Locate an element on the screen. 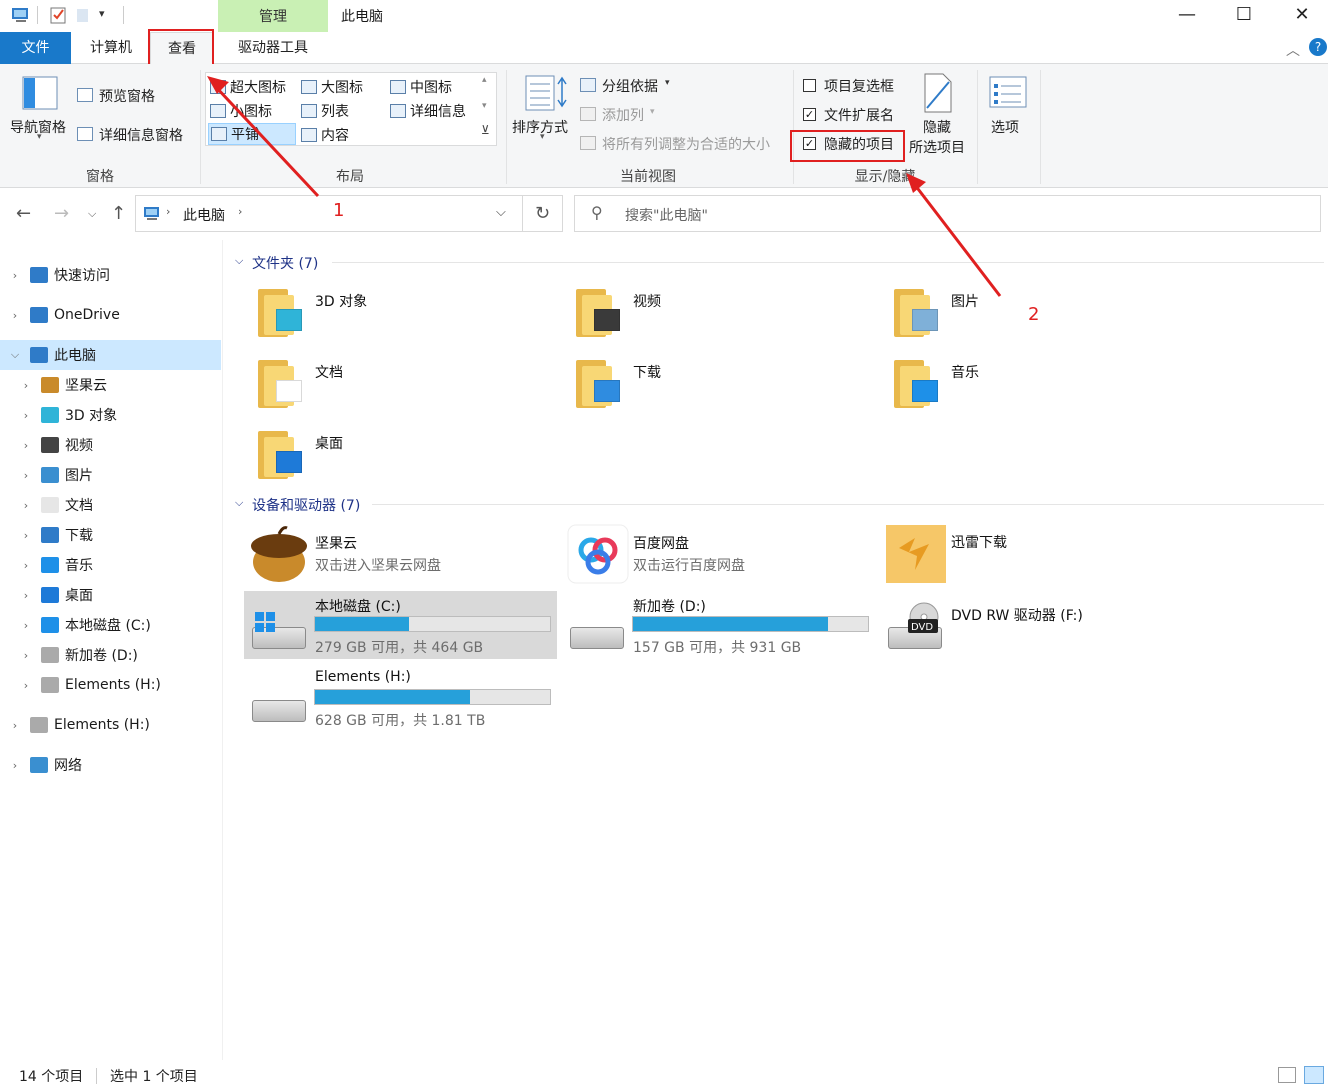 This screenshot has width=1328, height=1092. arrow-2-head is located at coordinates (916, 183).